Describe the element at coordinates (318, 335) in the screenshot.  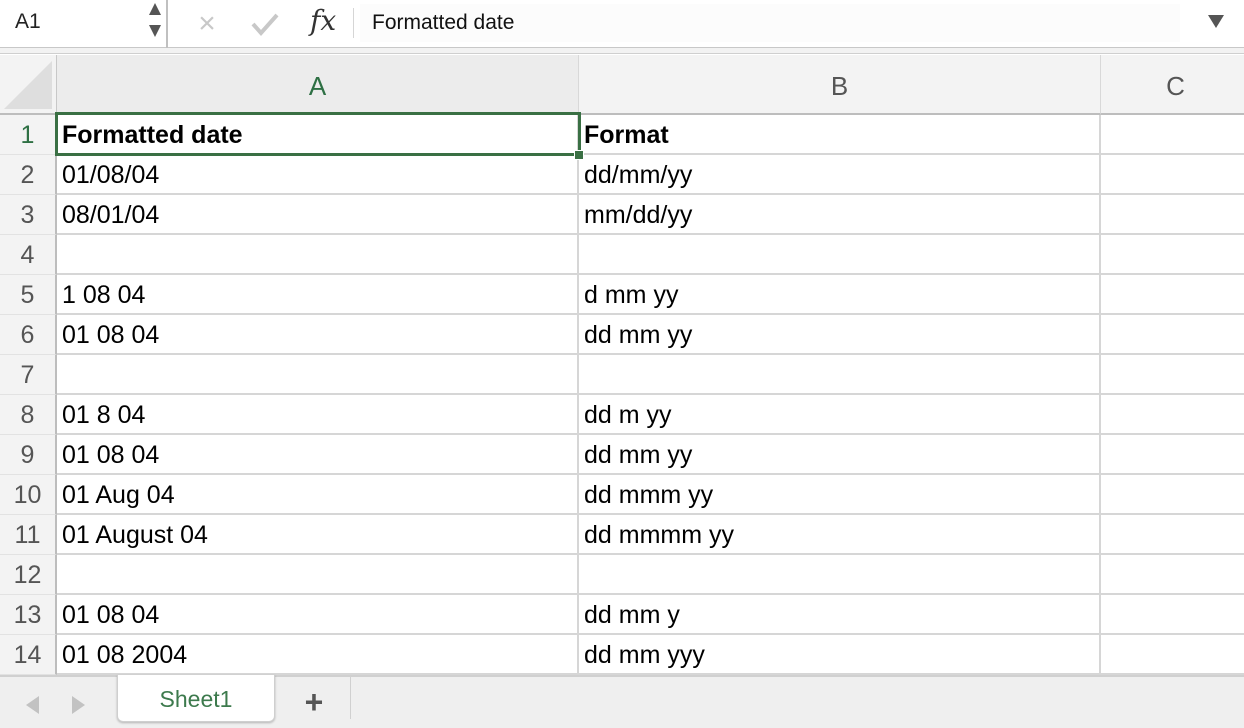
I see `cell-a6: 01 08 04` at that location.